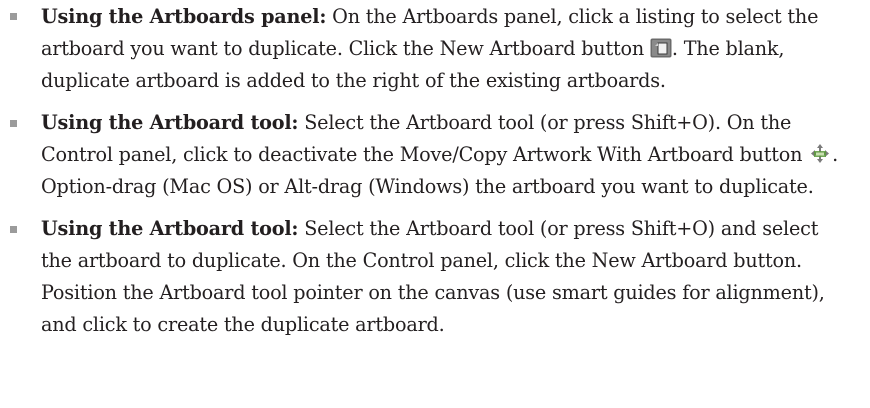 This screenshot has height=408, width=870. I want to click on item-lead: Using the Artboards panel:, so click(184, 16).